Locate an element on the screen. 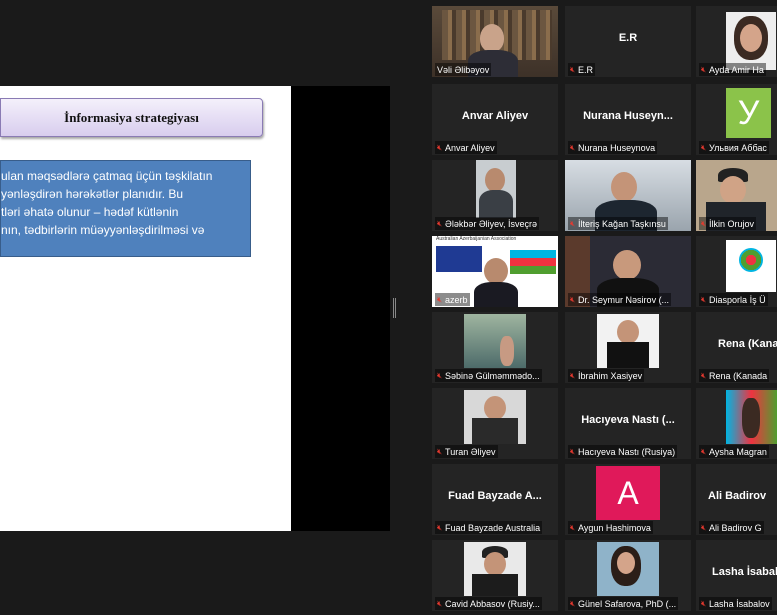  participant-name: Ульвия Аббас is located at coordinates (738, 147).